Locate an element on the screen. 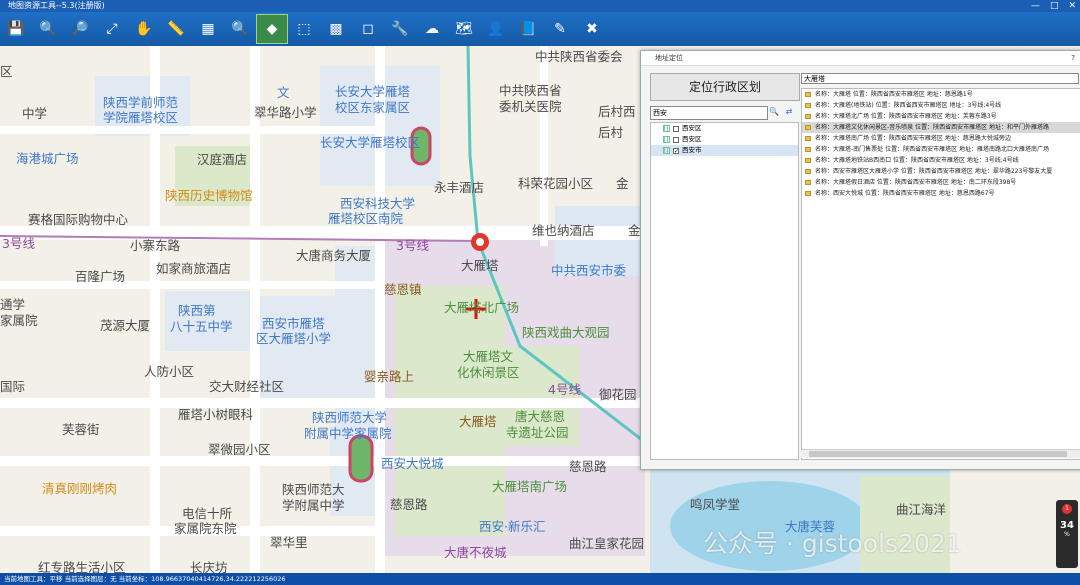 Image resolution: width=1080 pixels, height=585 pixels. layers-icon: ▦ is located at coordinates (208, 29).